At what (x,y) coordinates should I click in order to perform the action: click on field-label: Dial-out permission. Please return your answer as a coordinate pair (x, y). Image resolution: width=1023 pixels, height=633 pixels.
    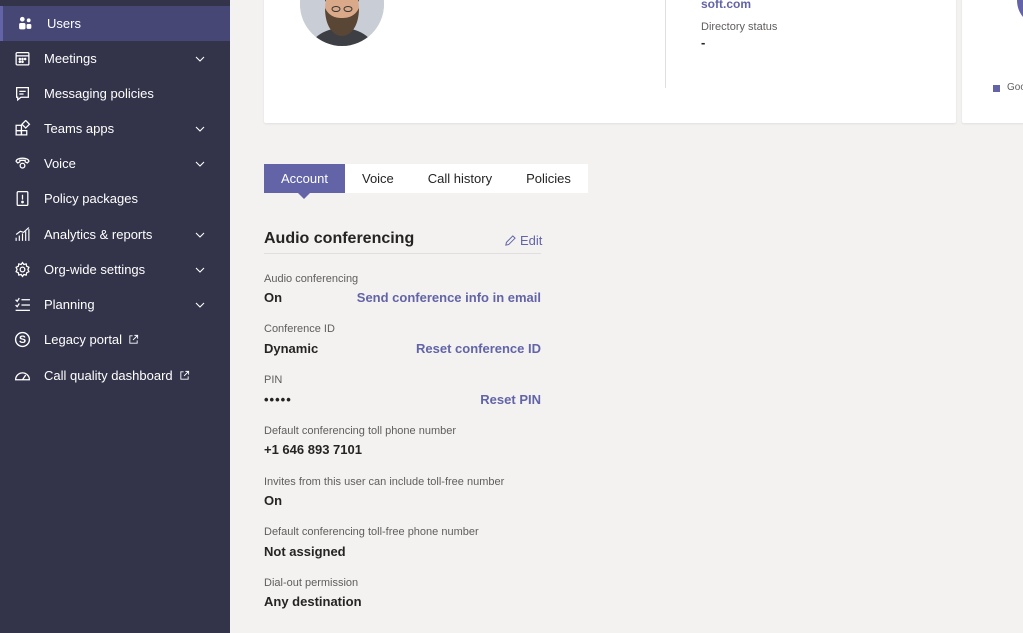
    Looking at the image, I should click on (311, 583).